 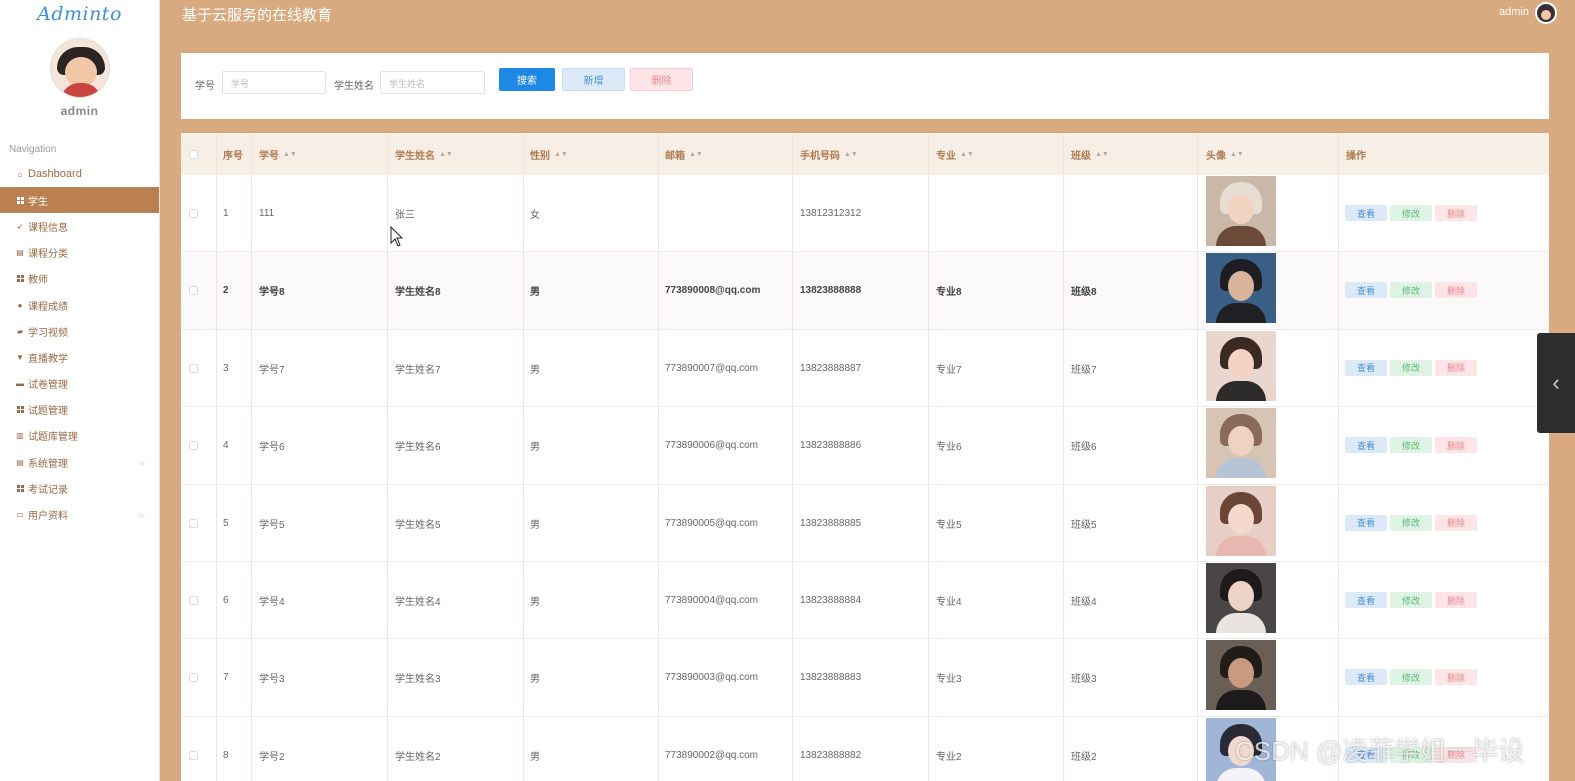 I want to click on sidebar-item-label: 试题库管理, so click(x=53, y=438).